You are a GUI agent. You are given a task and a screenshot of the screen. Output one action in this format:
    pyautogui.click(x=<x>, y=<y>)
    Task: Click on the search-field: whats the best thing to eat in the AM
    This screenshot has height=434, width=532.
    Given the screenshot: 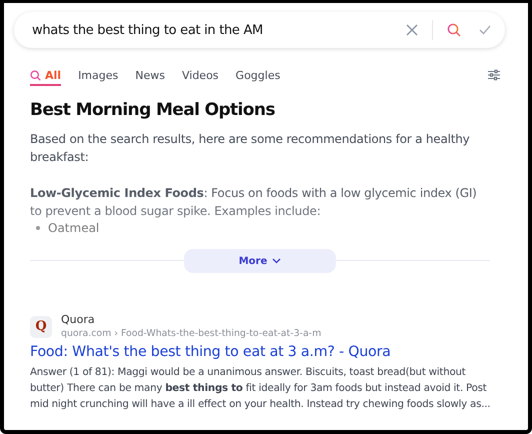 What is the action you would take?
    pyautogui.click(x=219, y=30)
    